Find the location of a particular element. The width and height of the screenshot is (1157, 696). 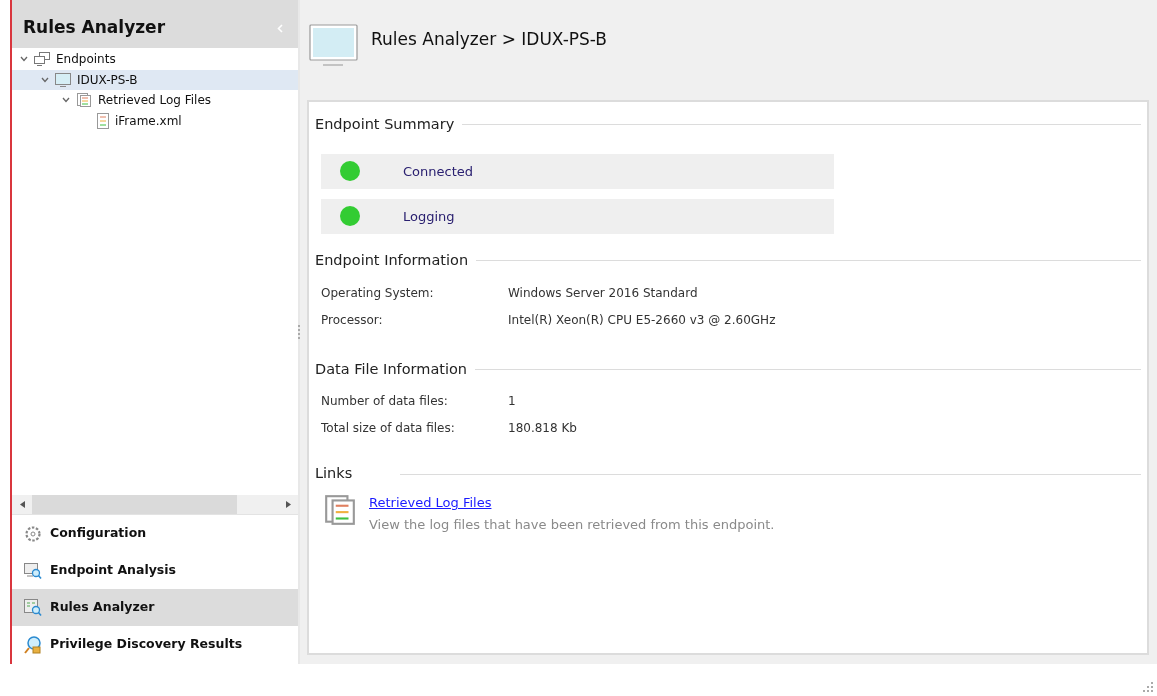

page-title: Rules Analyzer > IDUX-PS-B is located at coordinates (489, 39).